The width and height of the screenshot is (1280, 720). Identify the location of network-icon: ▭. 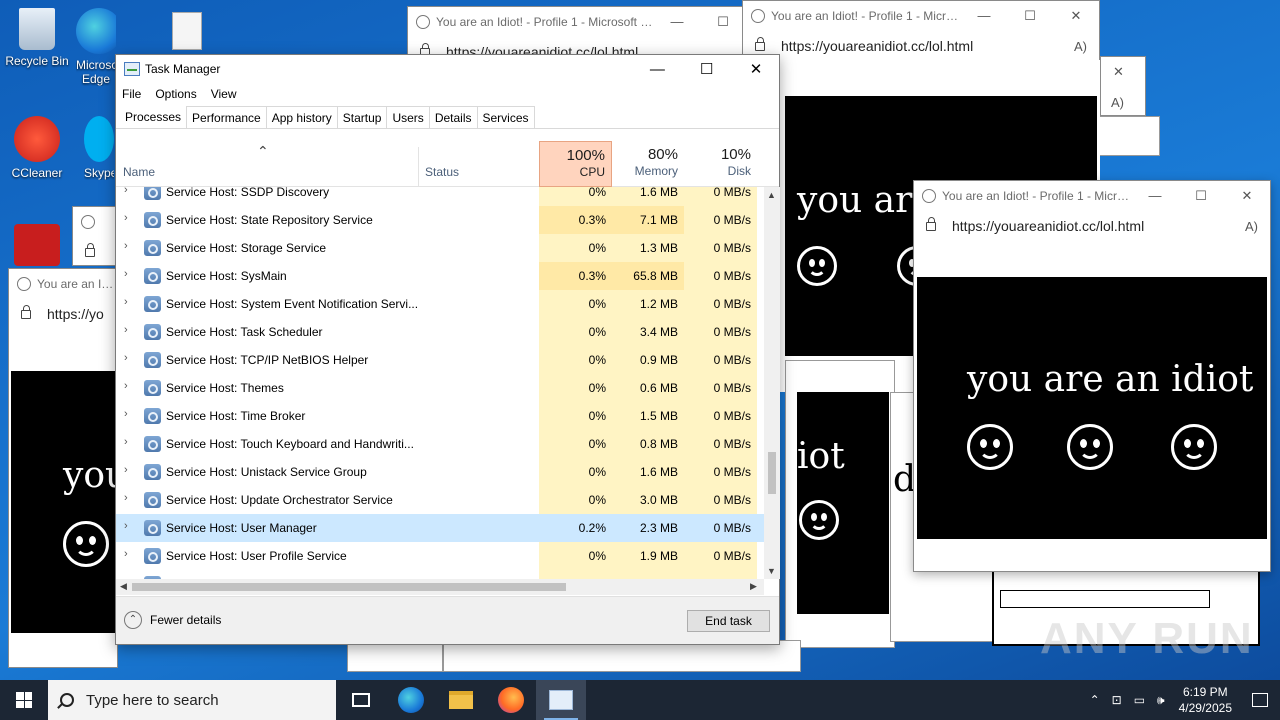
(1139, 700).